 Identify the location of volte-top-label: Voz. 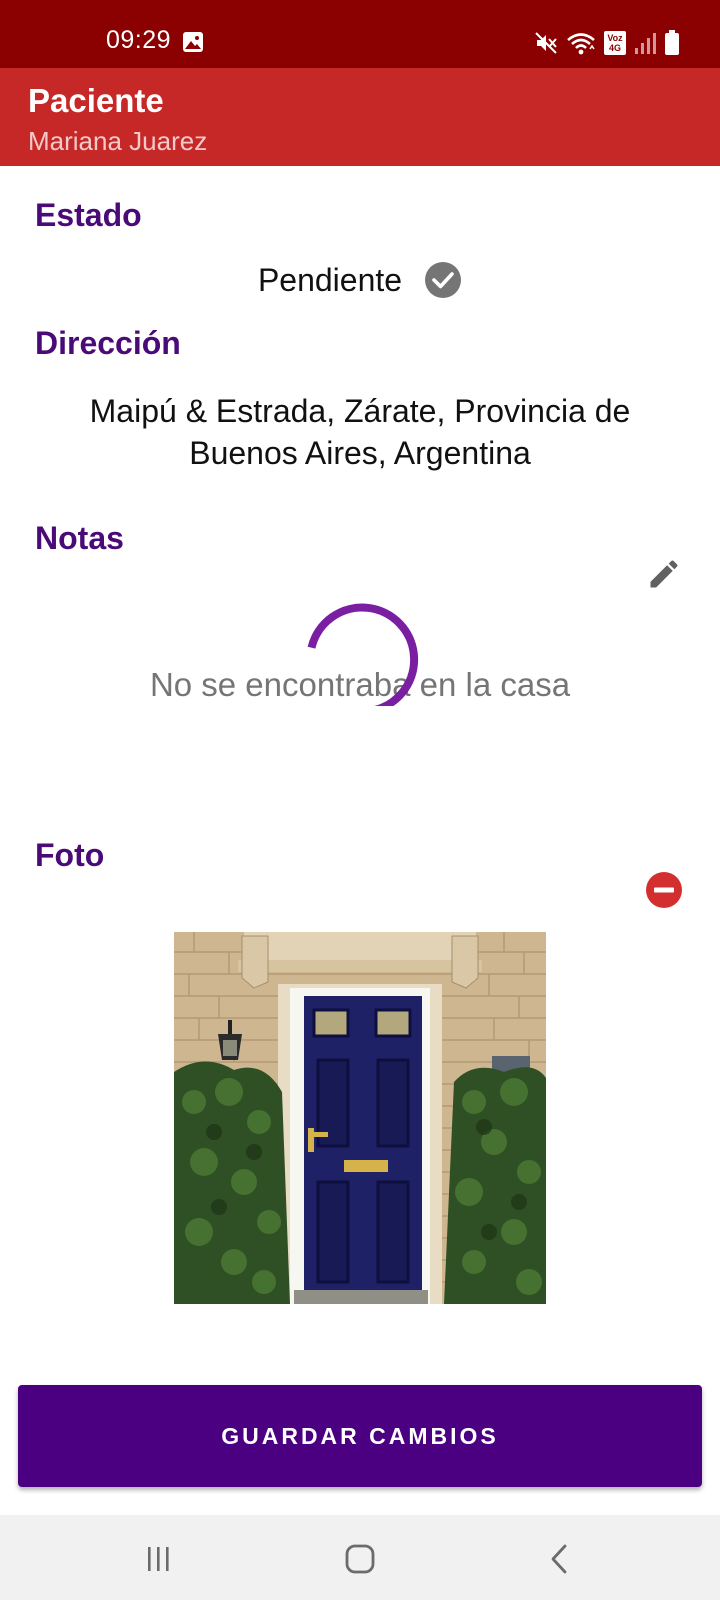
(615, 38).